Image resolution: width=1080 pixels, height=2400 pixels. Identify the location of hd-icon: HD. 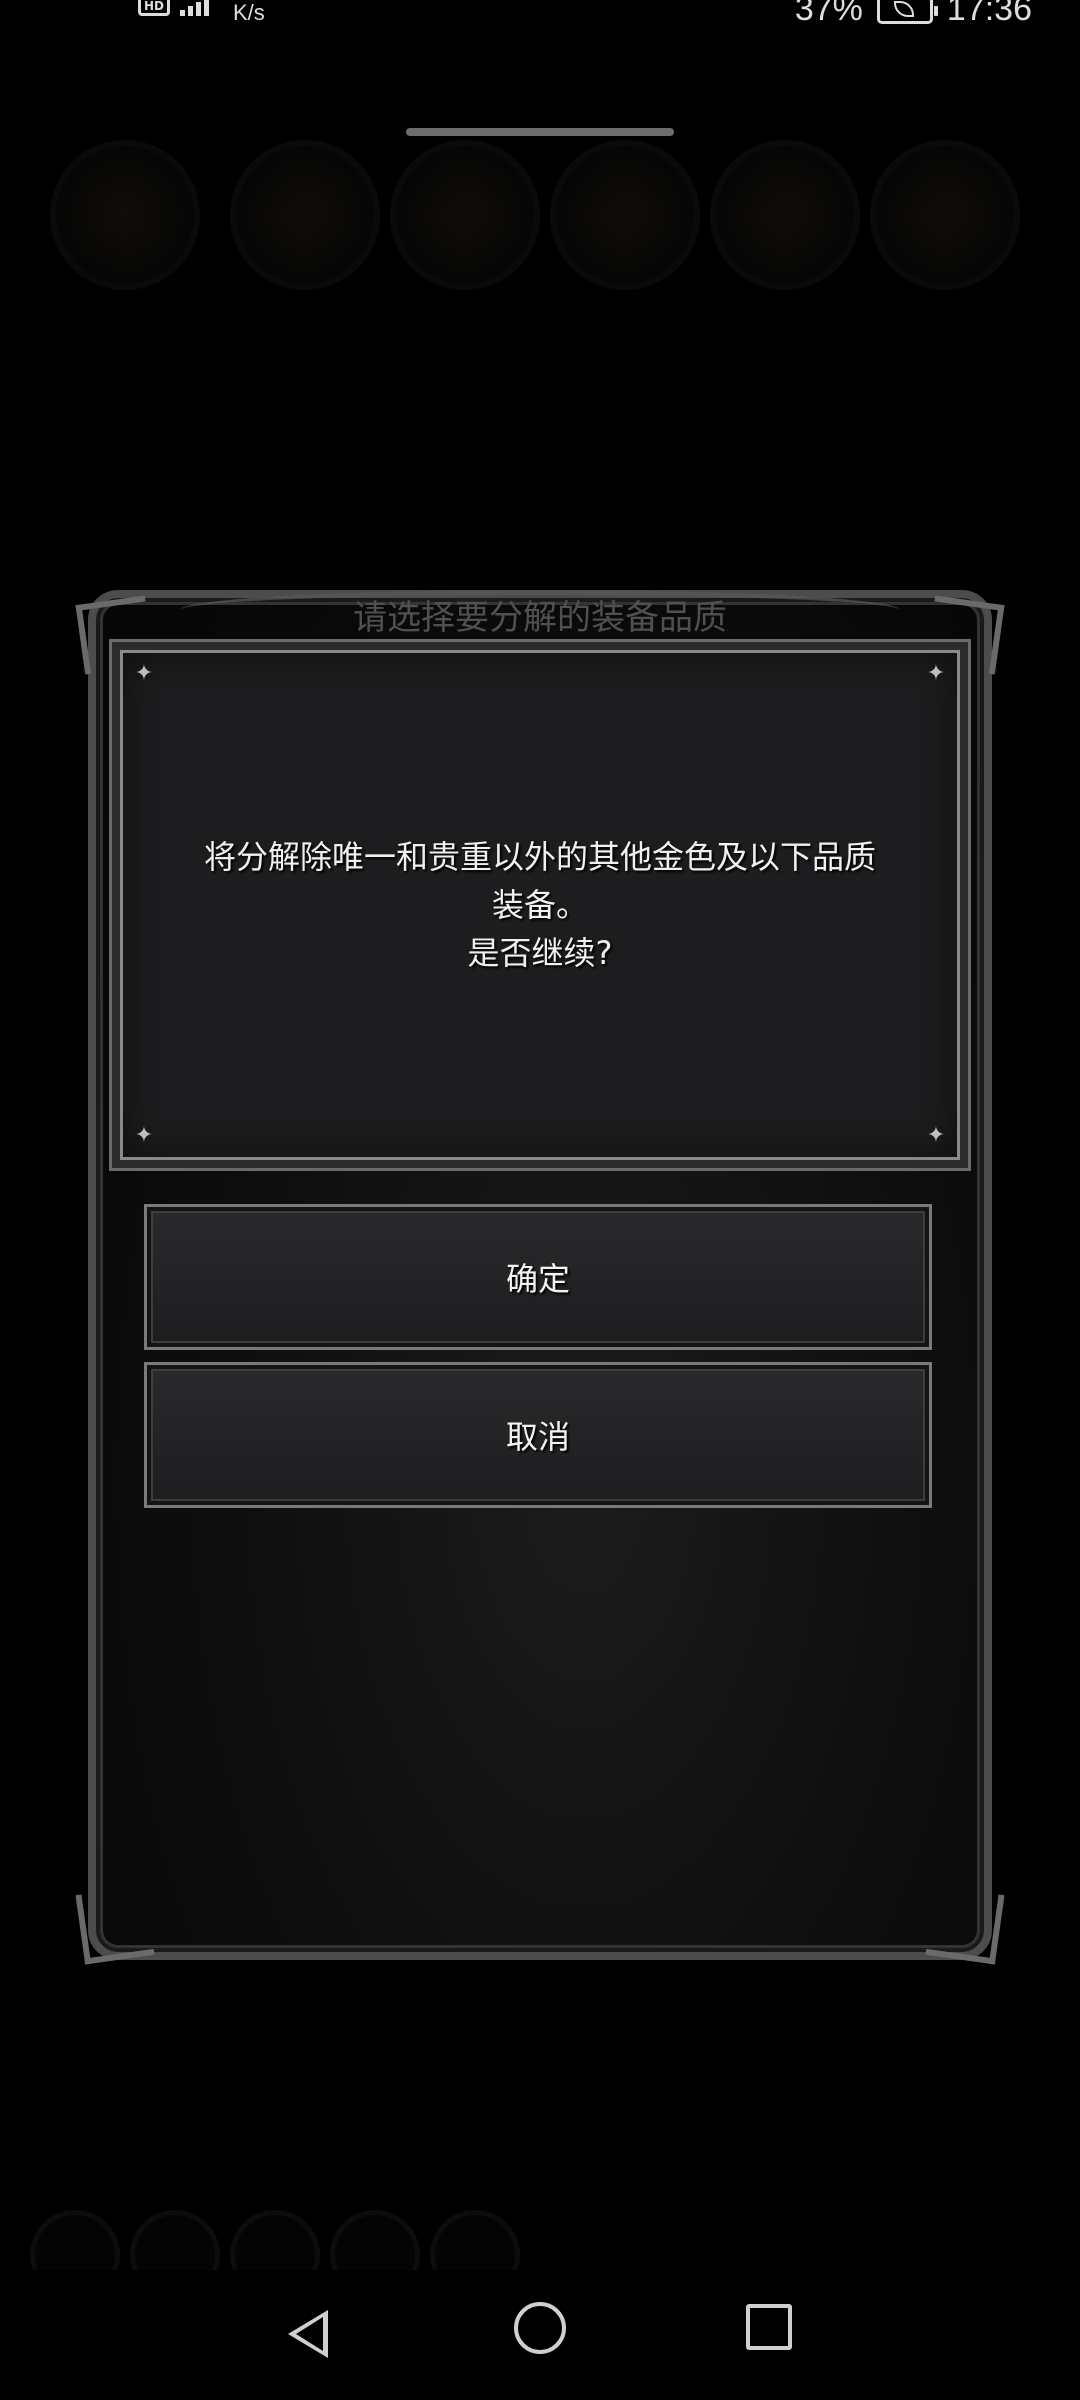
(154, 8).